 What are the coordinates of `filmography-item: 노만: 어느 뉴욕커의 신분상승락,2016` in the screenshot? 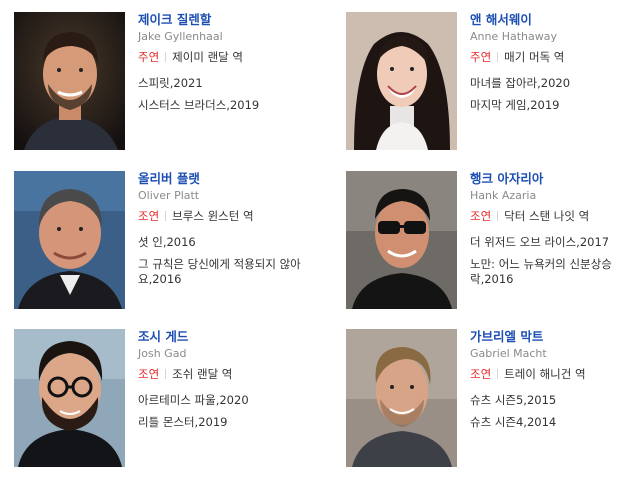 It's located at (548, 272).